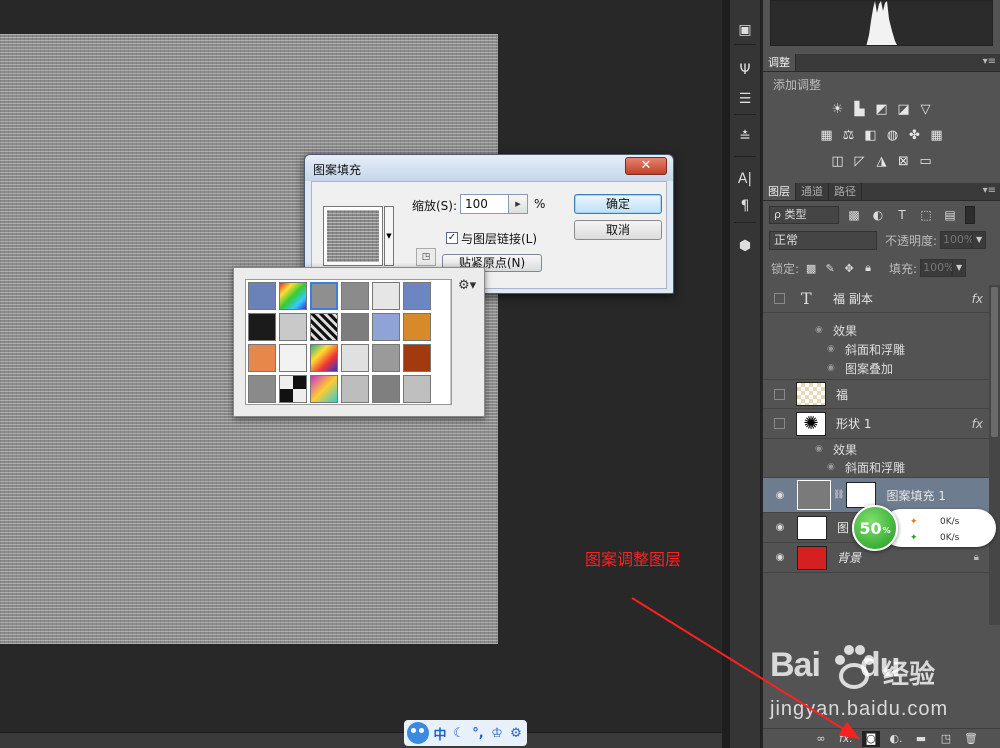  I want to click on tab-paths: 路径, so click(845, 191).